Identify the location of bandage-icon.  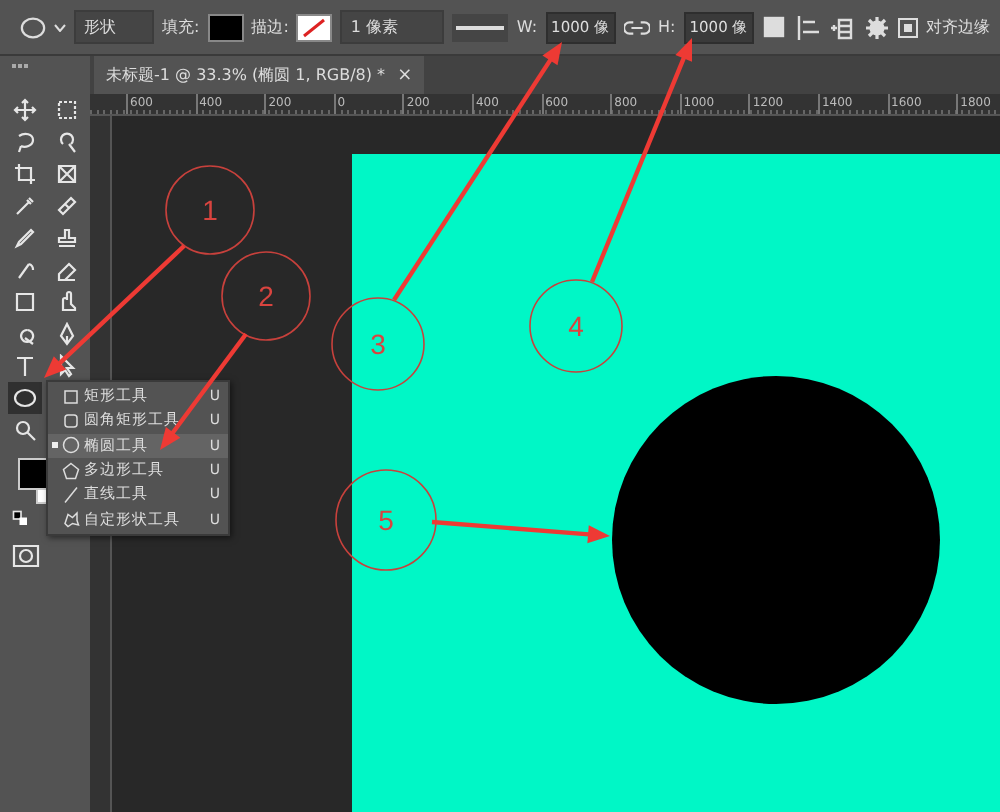
(67, 206).